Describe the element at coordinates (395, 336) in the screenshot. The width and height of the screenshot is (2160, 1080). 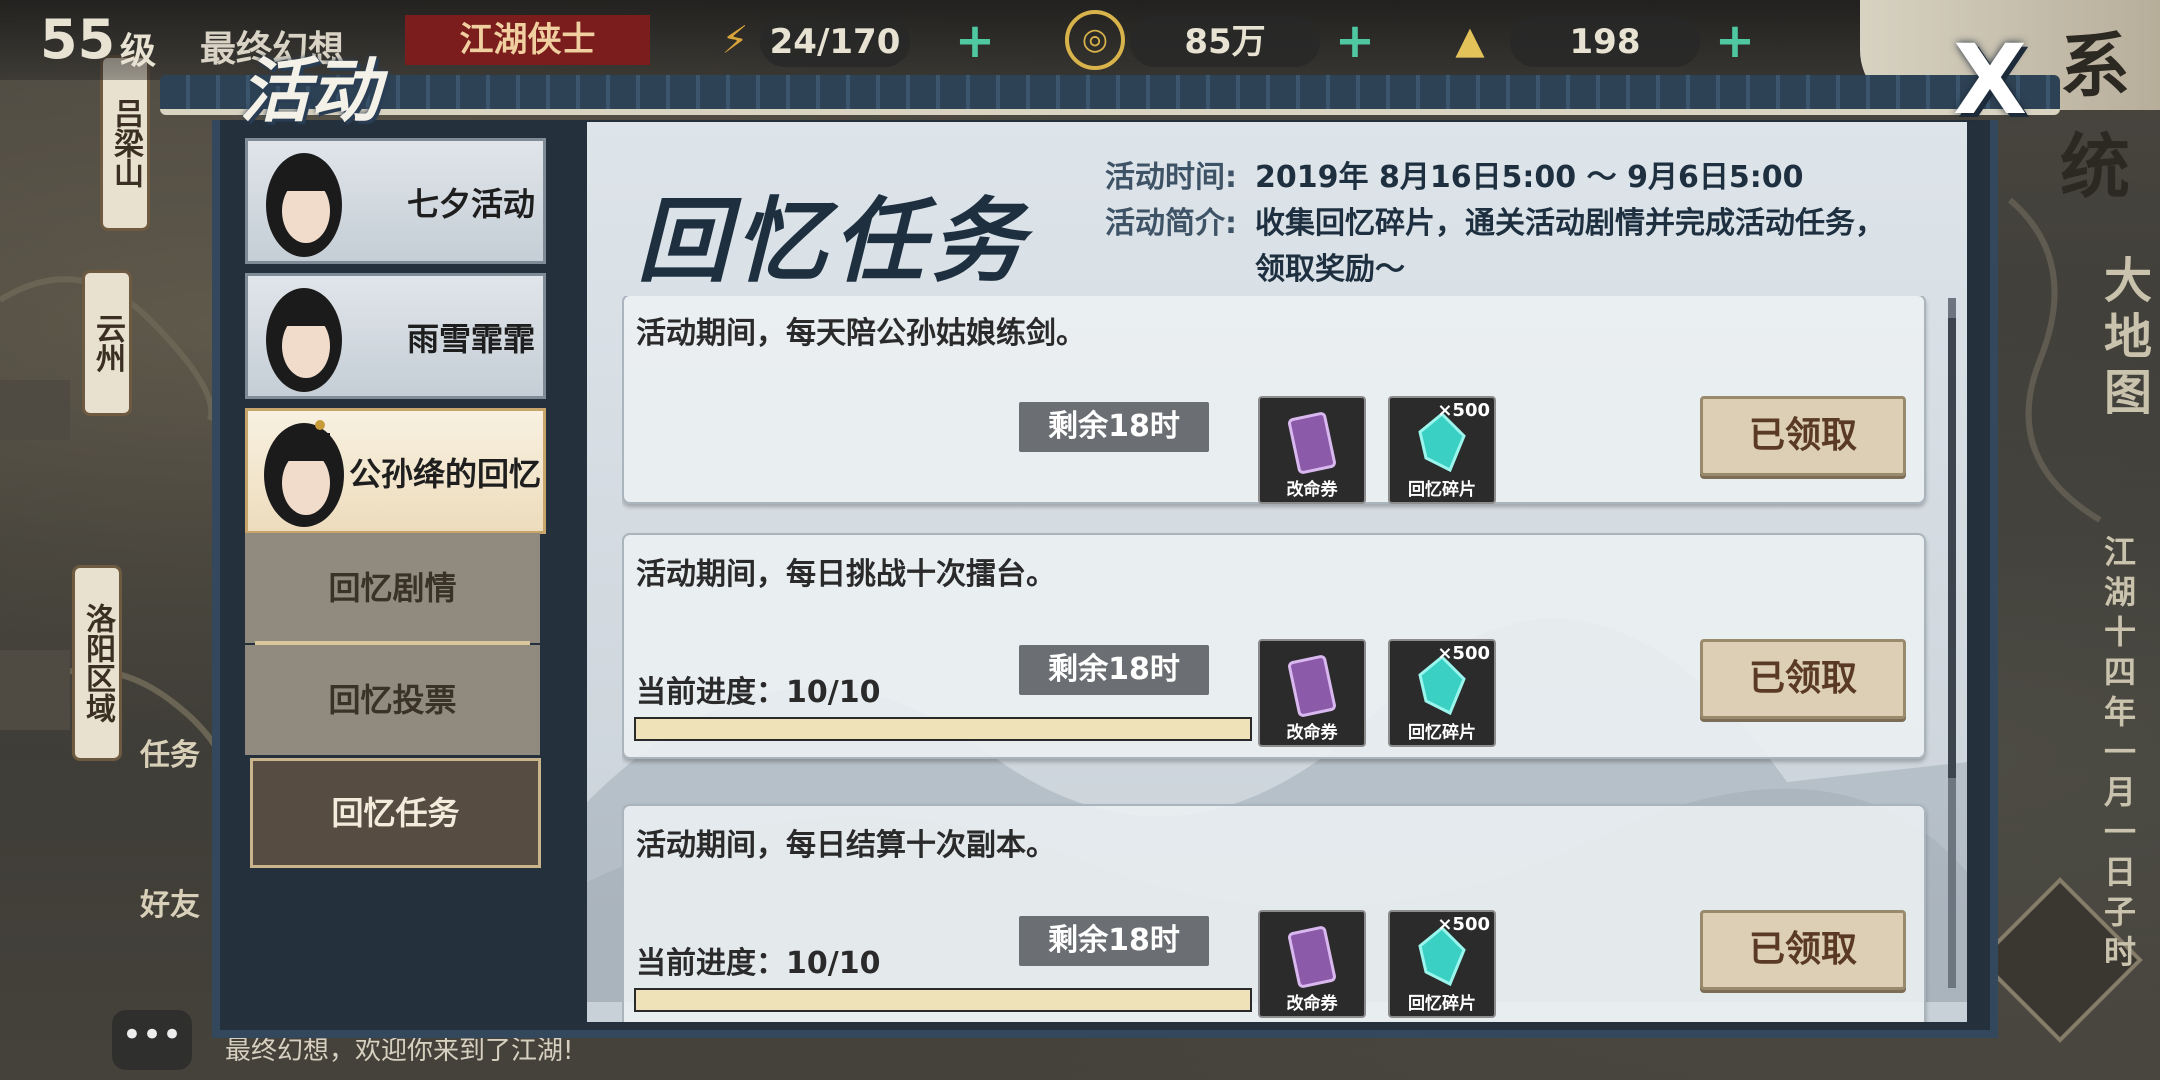
I see `sidebar-item-yuxue: 雨雪霏霏` at that location.